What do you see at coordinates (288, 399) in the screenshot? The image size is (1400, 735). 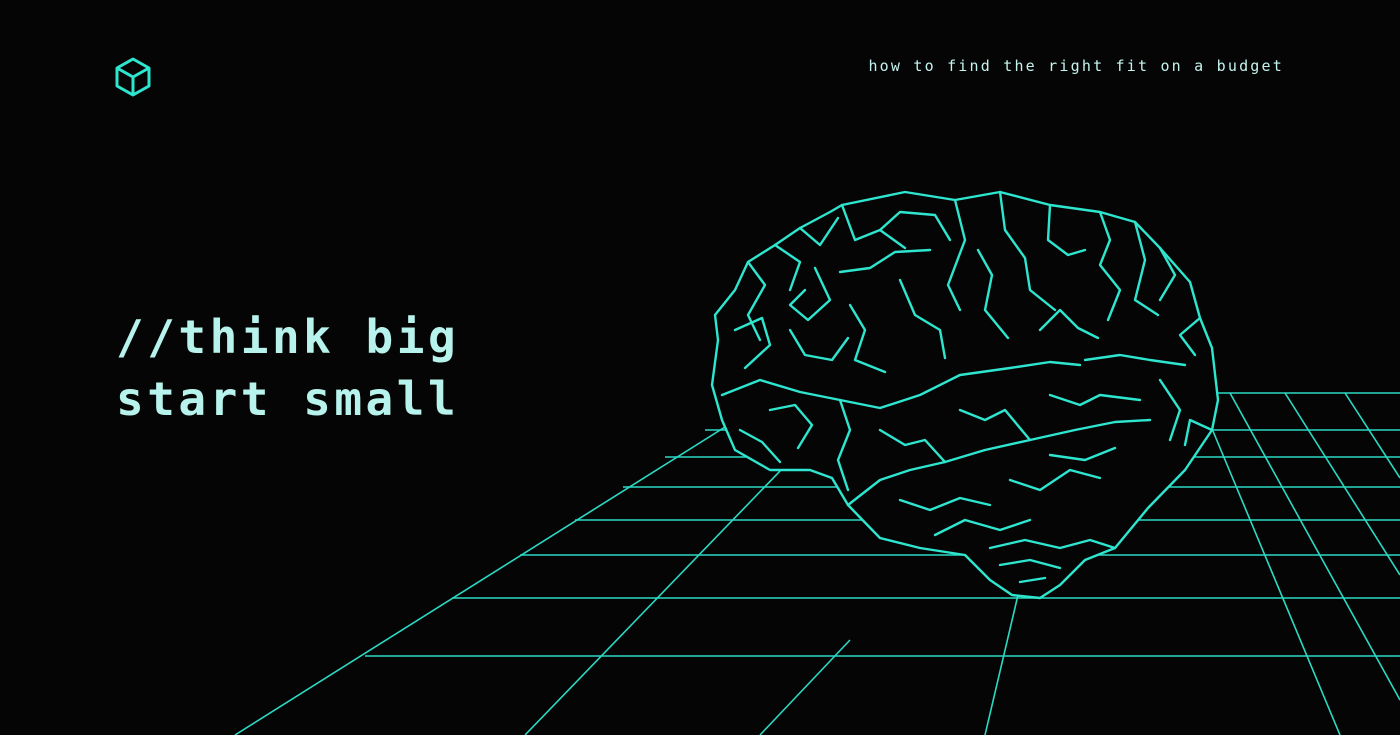 I see `headline-line-2: start small` at bounding box center [288, 399].